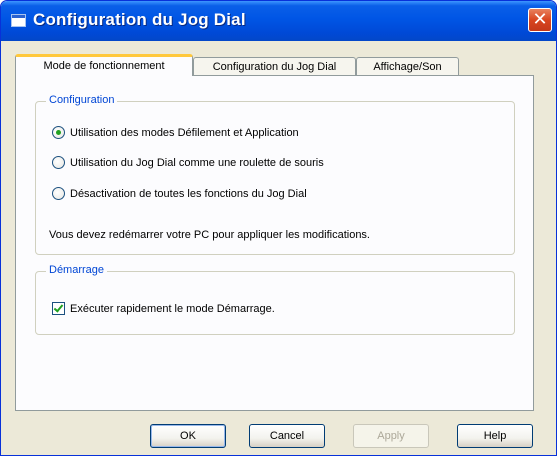 The width and height of the screenshot is (557, 456). Describe the element at coordinates (172, 309) in the screenshot. I see `checkbox-label: Exécuter rapidement le mode Démarrage.` at that location.